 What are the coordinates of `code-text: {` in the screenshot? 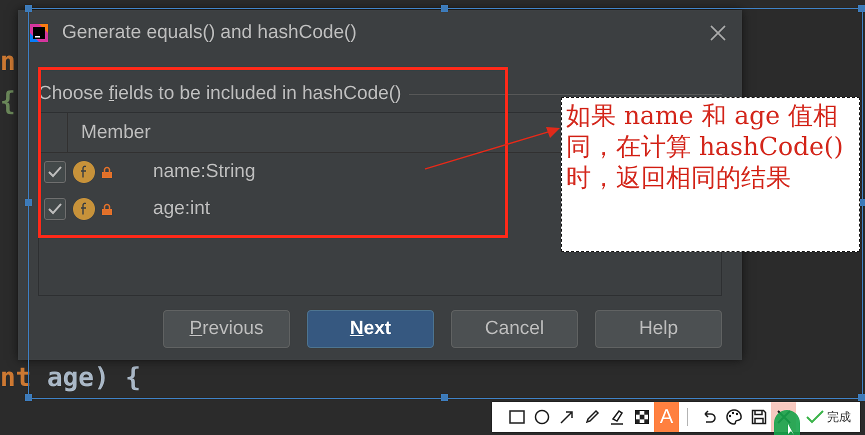 It's located at (8, 102).